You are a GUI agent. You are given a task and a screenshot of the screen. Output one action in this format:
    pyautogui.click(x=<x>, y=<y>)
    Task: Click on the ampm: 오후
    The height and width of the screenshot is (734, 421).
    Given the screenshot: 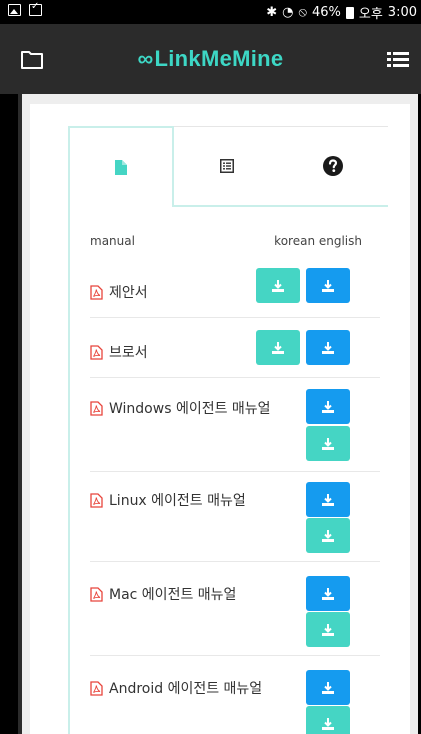 What is the action you would take?
    pyautogui.click(x=370, y=14)
    